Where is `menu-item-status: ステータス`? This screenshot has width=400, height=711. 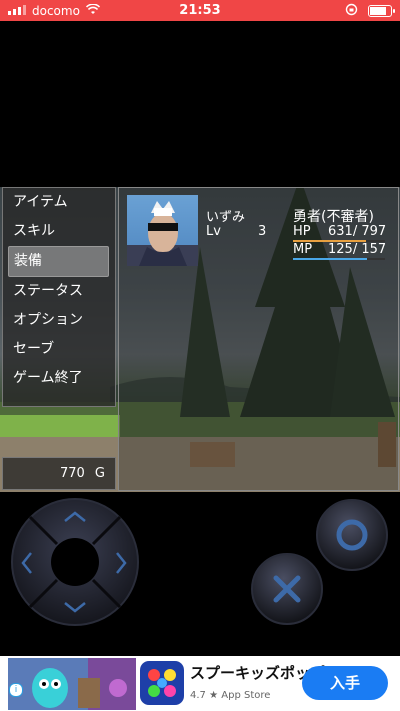 menu-item-status: ステータス is located at coordinates (59, 291).